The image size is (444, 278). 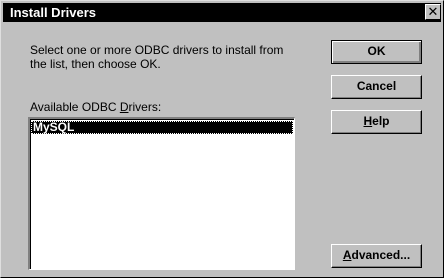 I want to click on ok-button: OK, so click(x=376, y=52).